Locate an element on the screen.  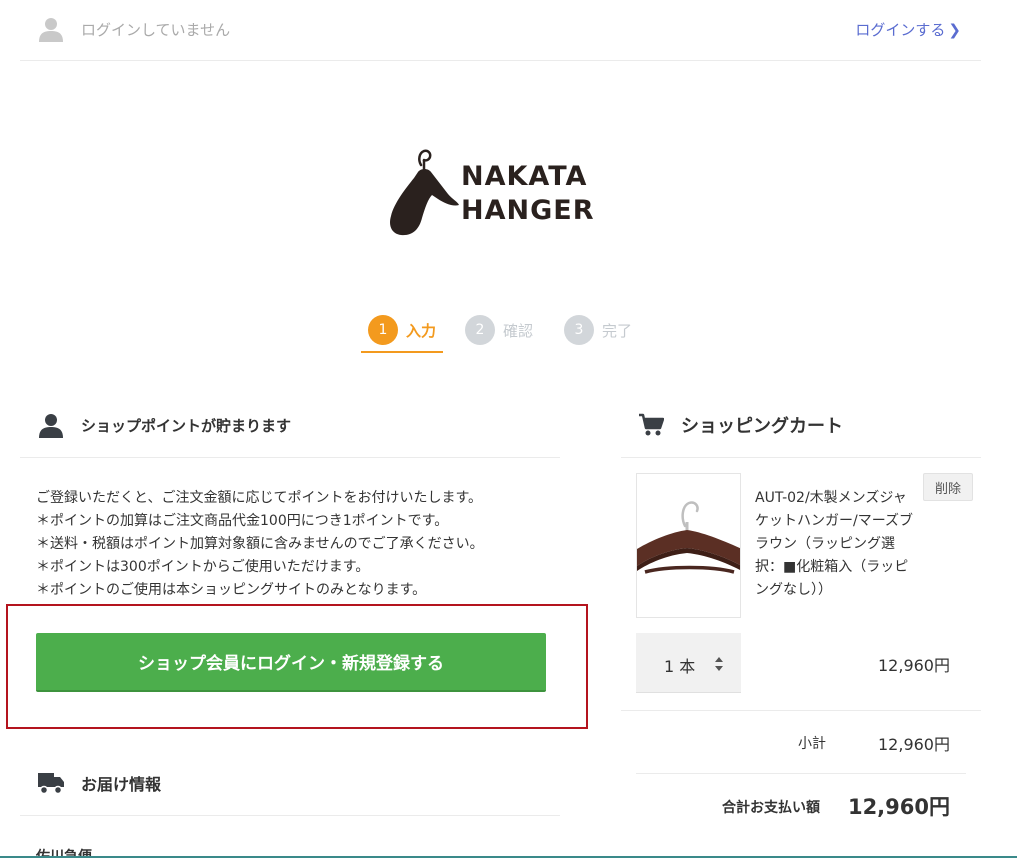
shipping-section-header: お届け情報 is located at coordinates (99, 783).